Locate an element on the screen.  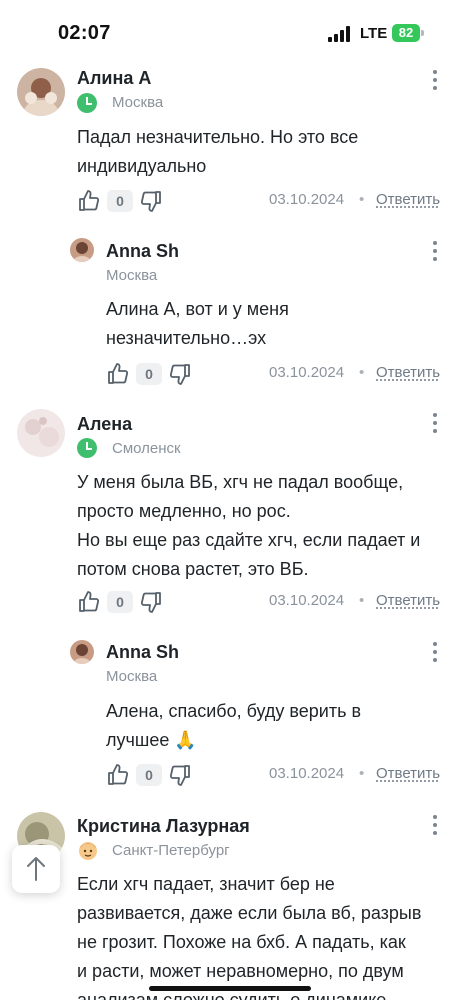
user-emoji-icon is located at coordinates (88, 850).